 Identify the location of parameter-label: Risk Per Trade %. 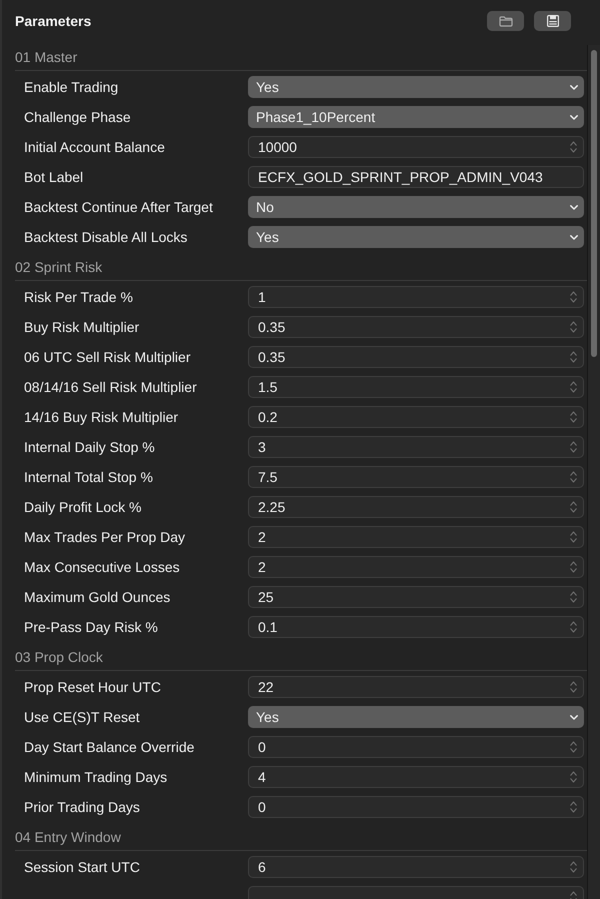
(79, 297).